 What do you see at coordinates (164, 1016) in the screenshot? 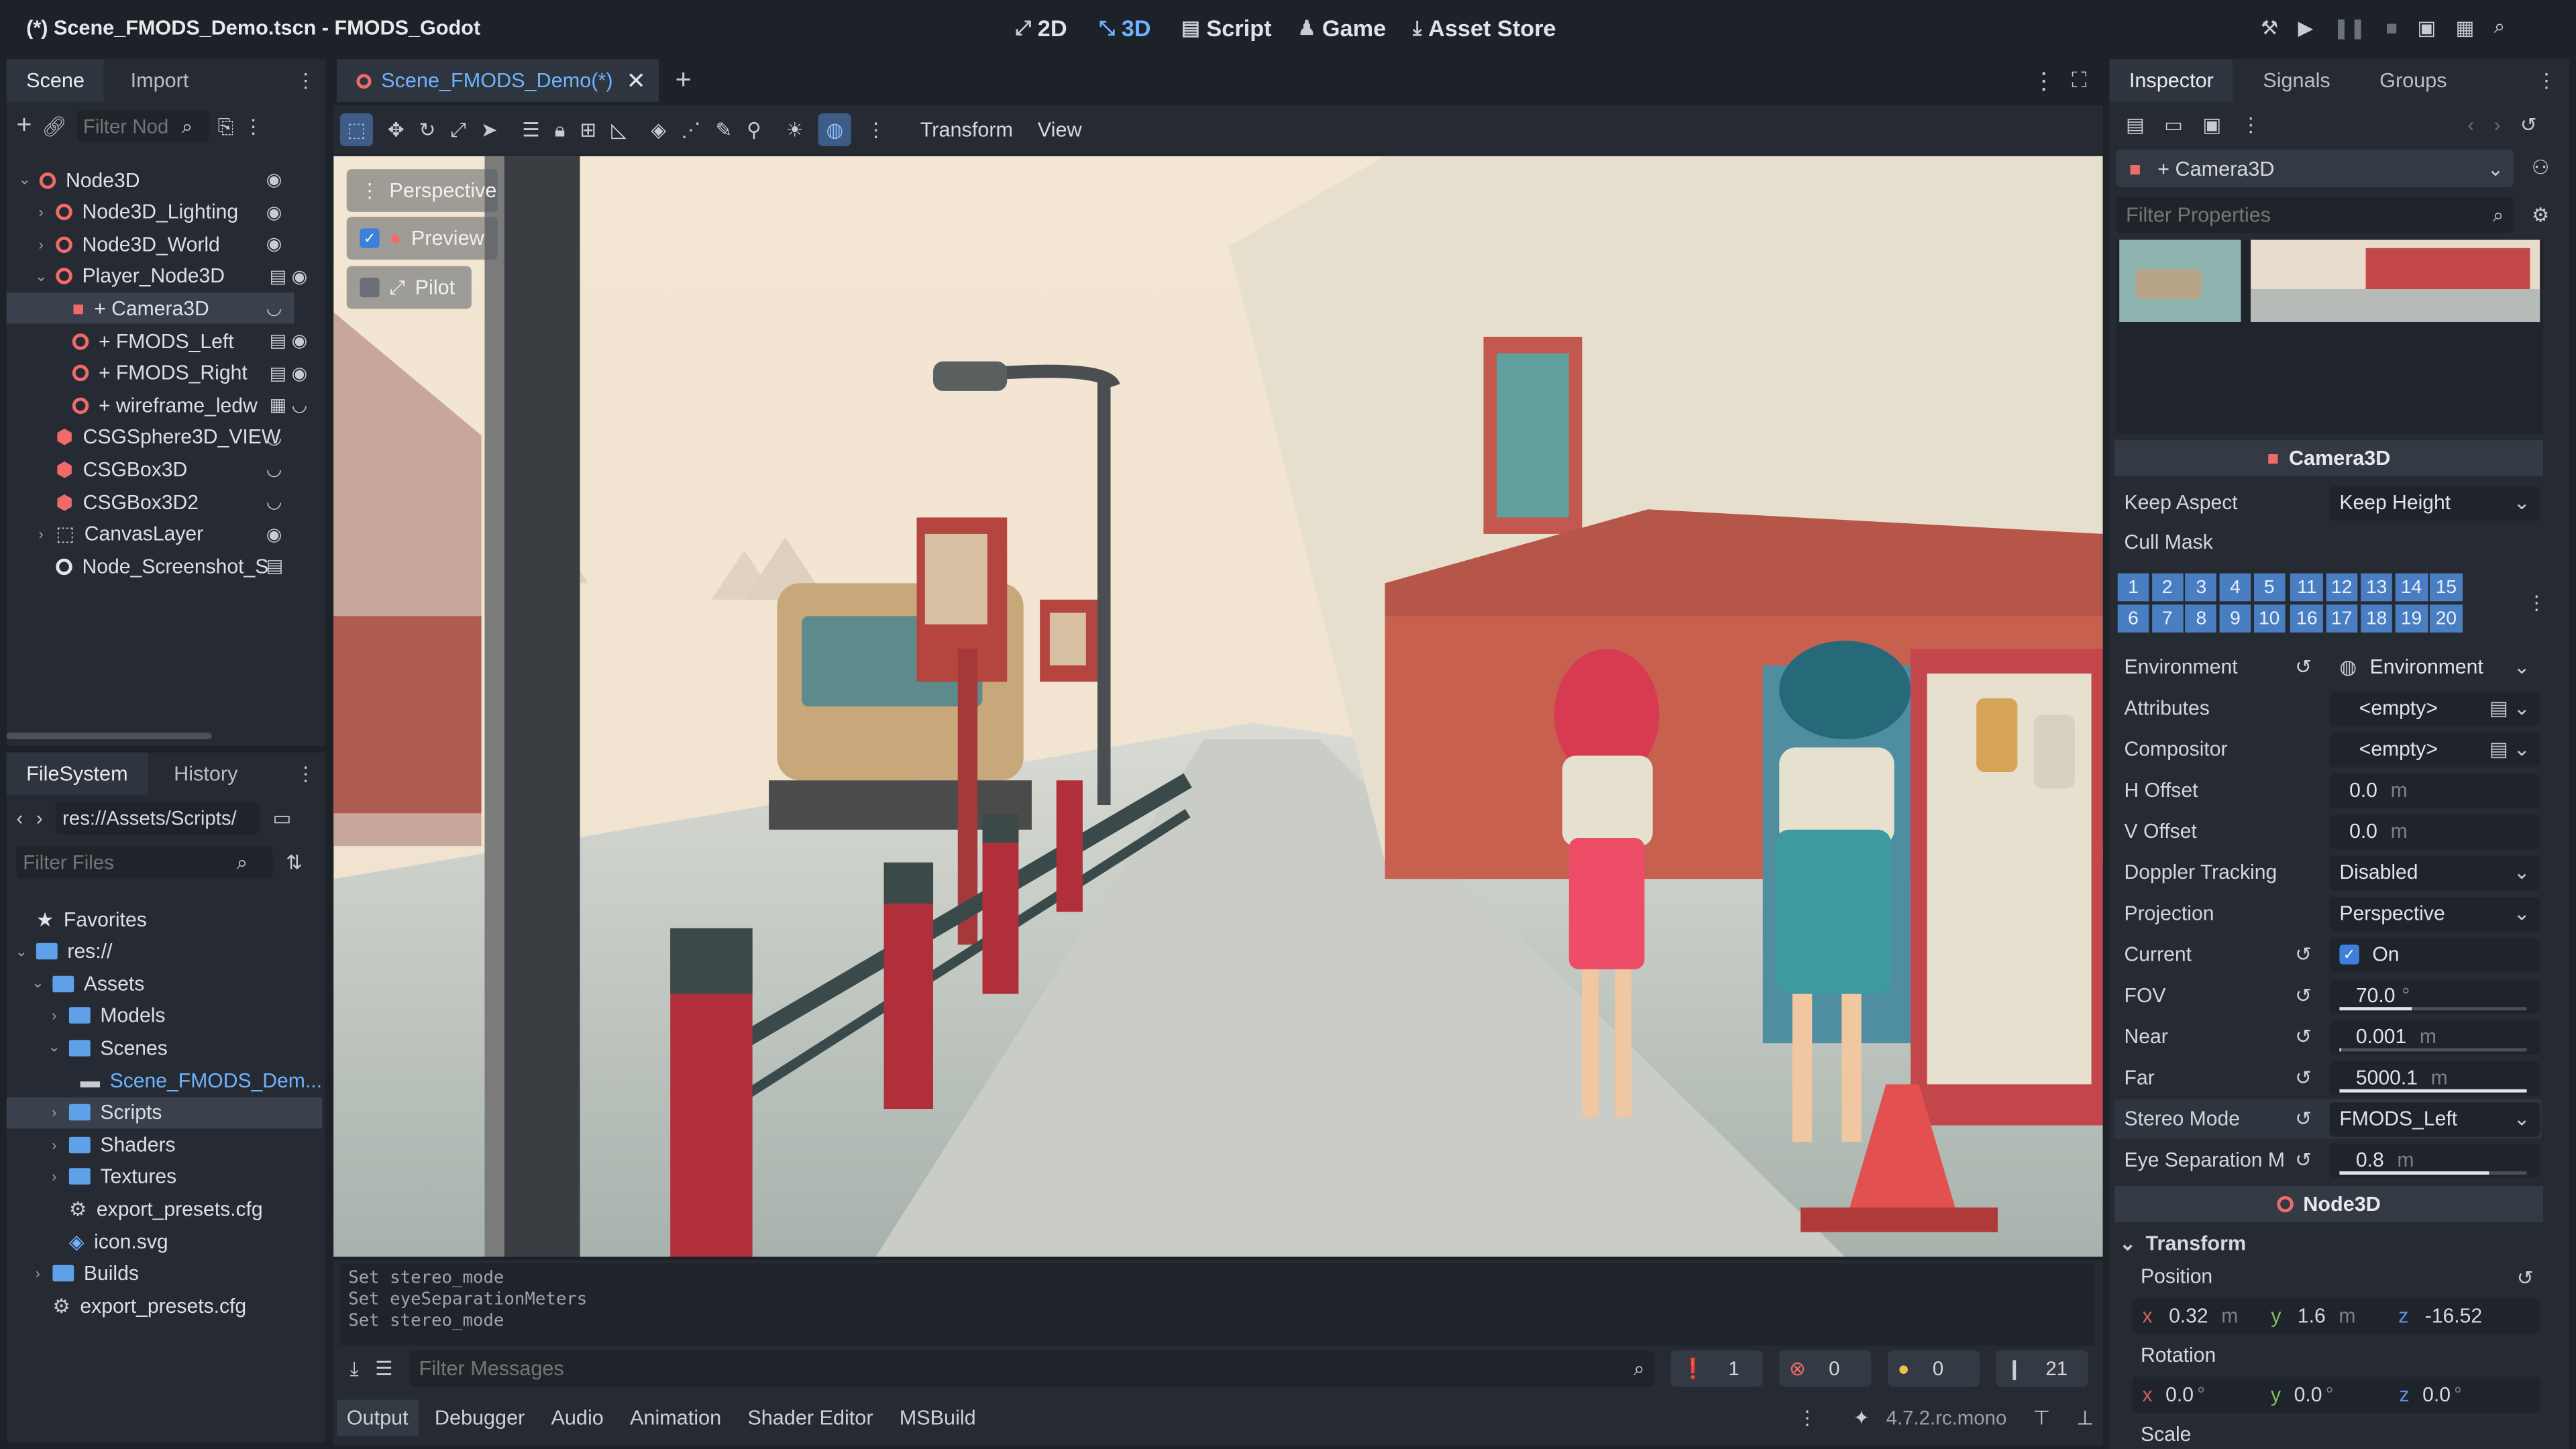
I see `file-item: › Models` at bounding box center [164, 1016].